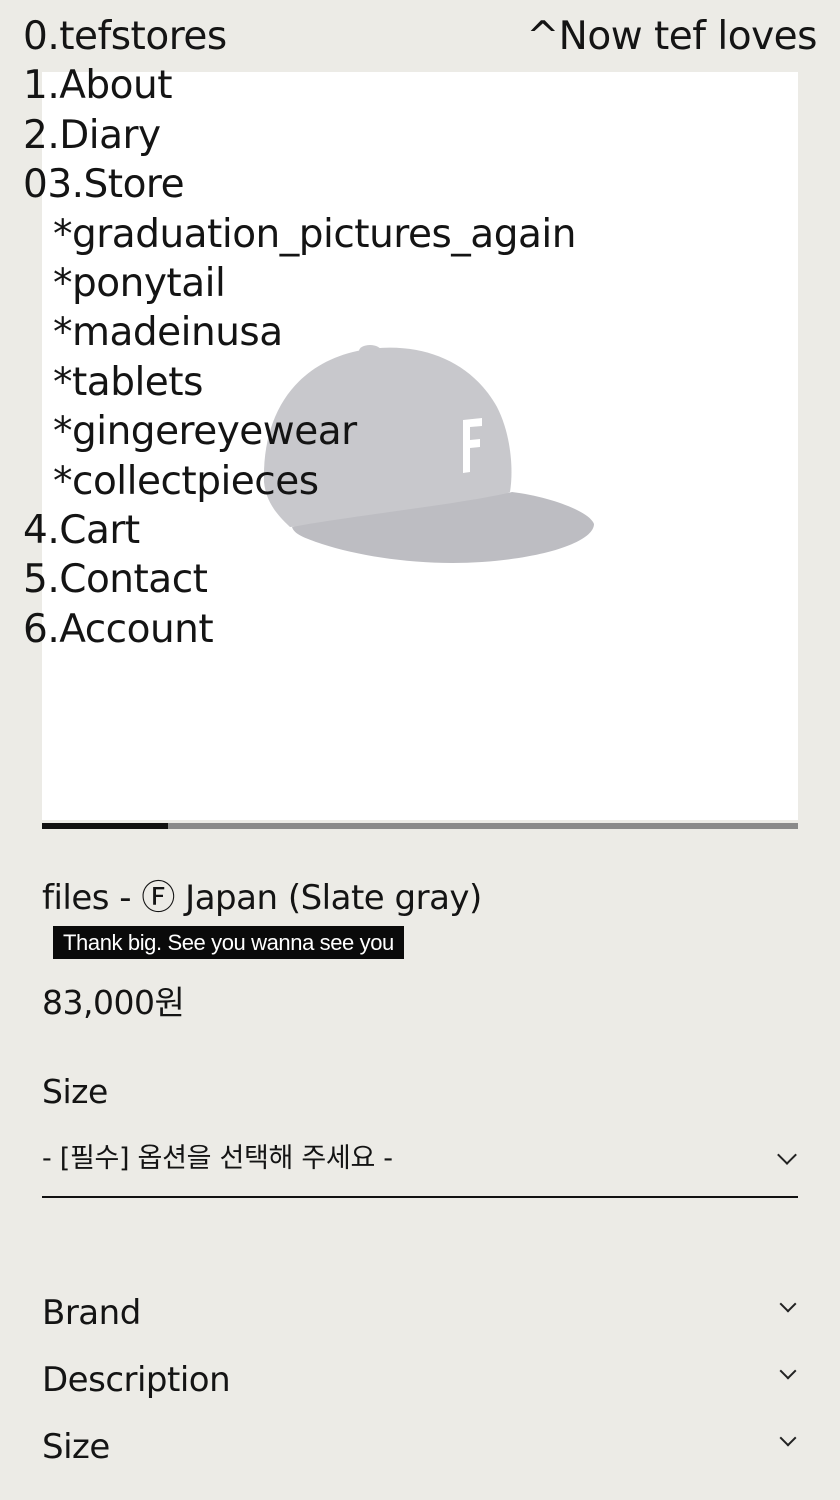  I want to click on nav-diary: 2.Diary, so click(299, 135).